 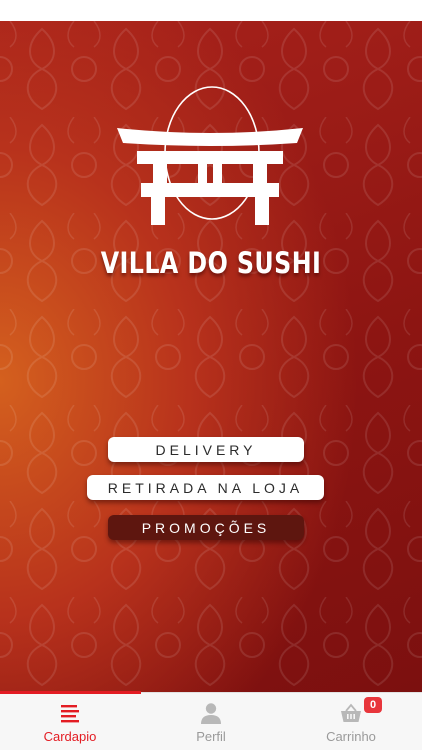 What do you see at coordinates (211, 263) in the screenshot?
I see `brand-name: VILLA DO SUSHI` at bounding box center [211, 263].